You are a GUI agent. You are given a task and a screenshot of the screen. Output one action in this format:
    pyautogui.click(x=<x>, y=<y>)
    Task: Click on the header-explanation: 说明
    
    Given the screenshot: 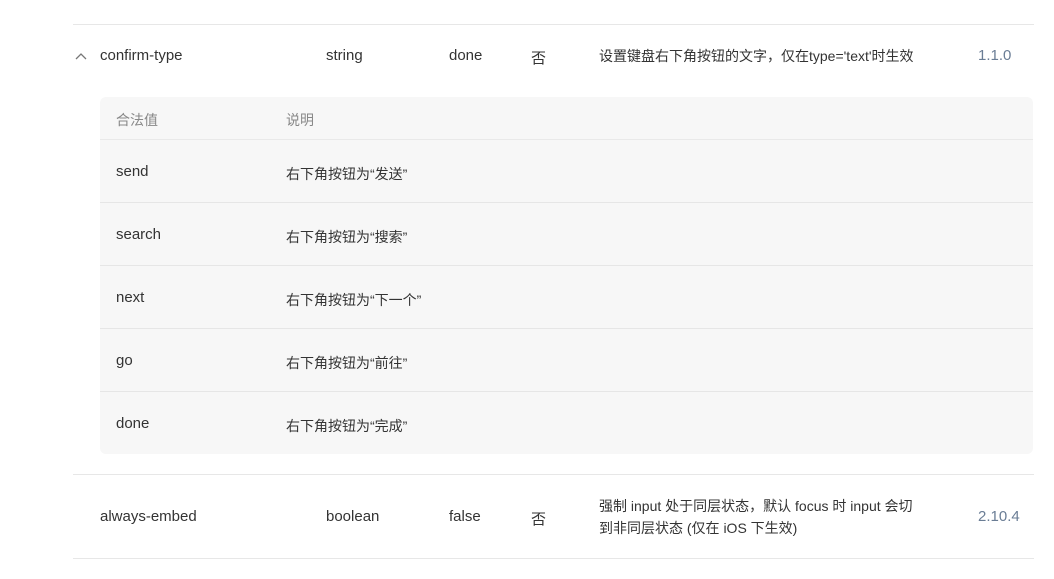 What is the action you would take?
    pyautogui.click(x=300, y=120)
    